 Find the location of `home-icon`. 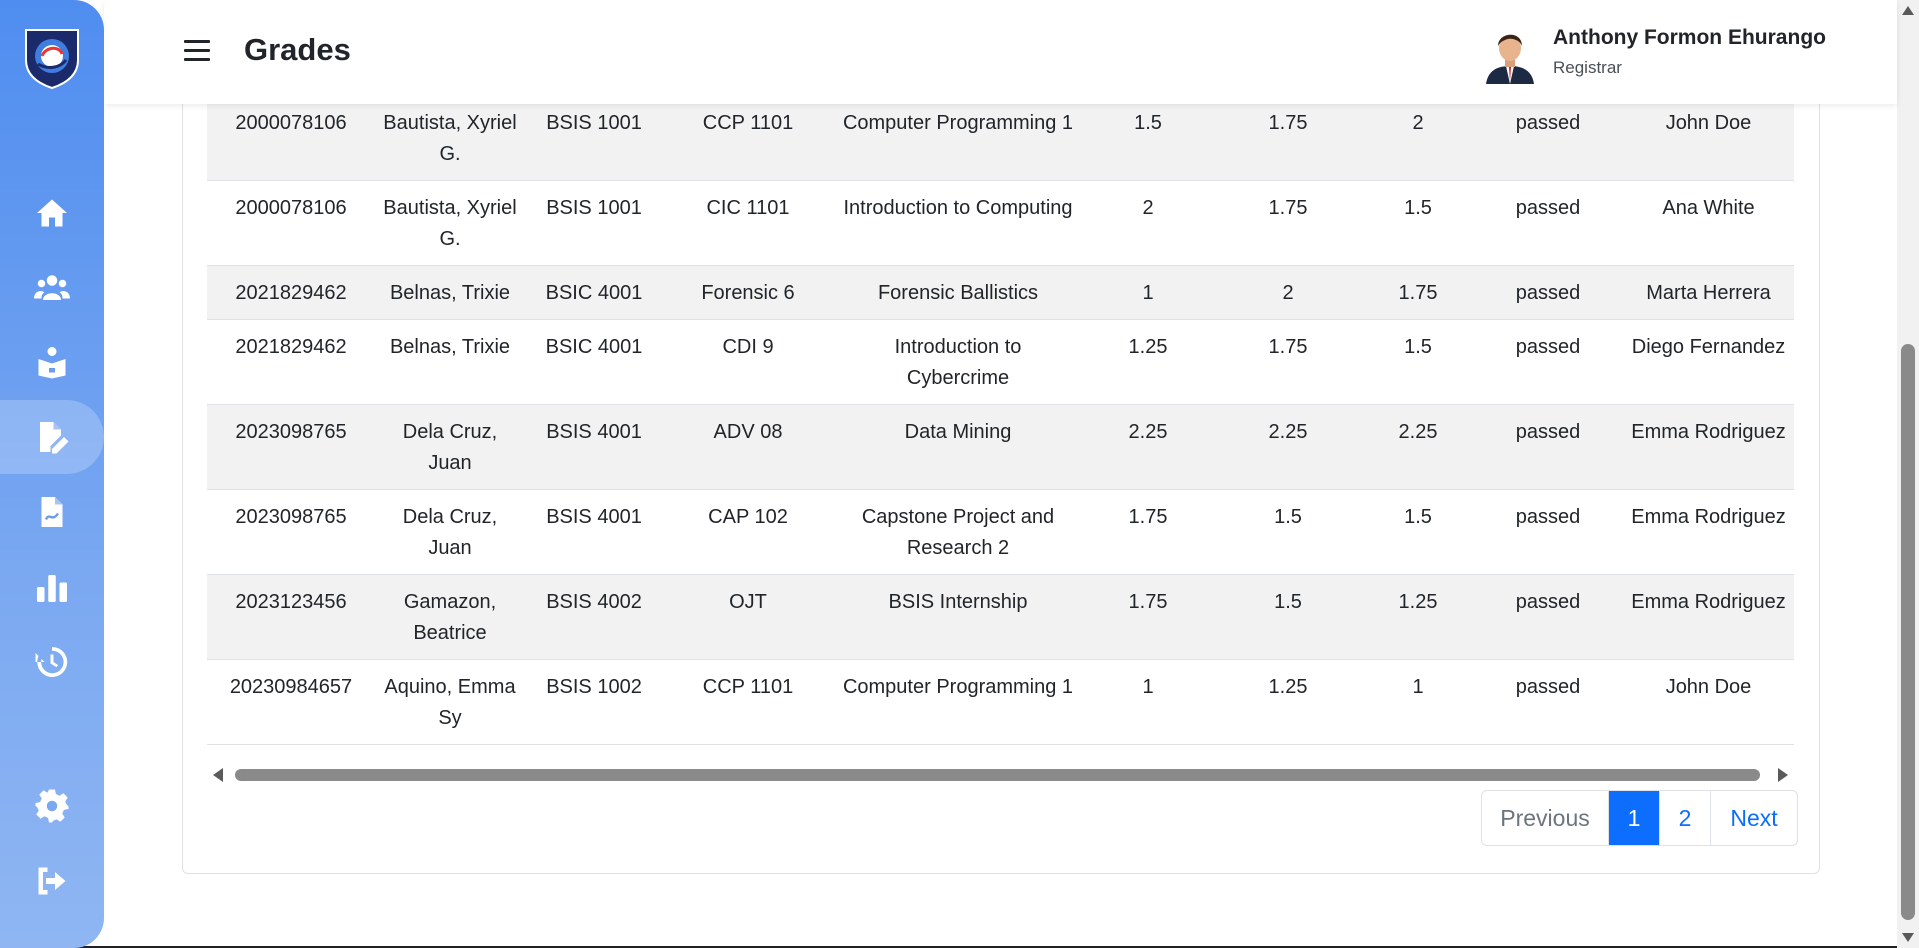

home-icon is located at coordinates (52, 213).